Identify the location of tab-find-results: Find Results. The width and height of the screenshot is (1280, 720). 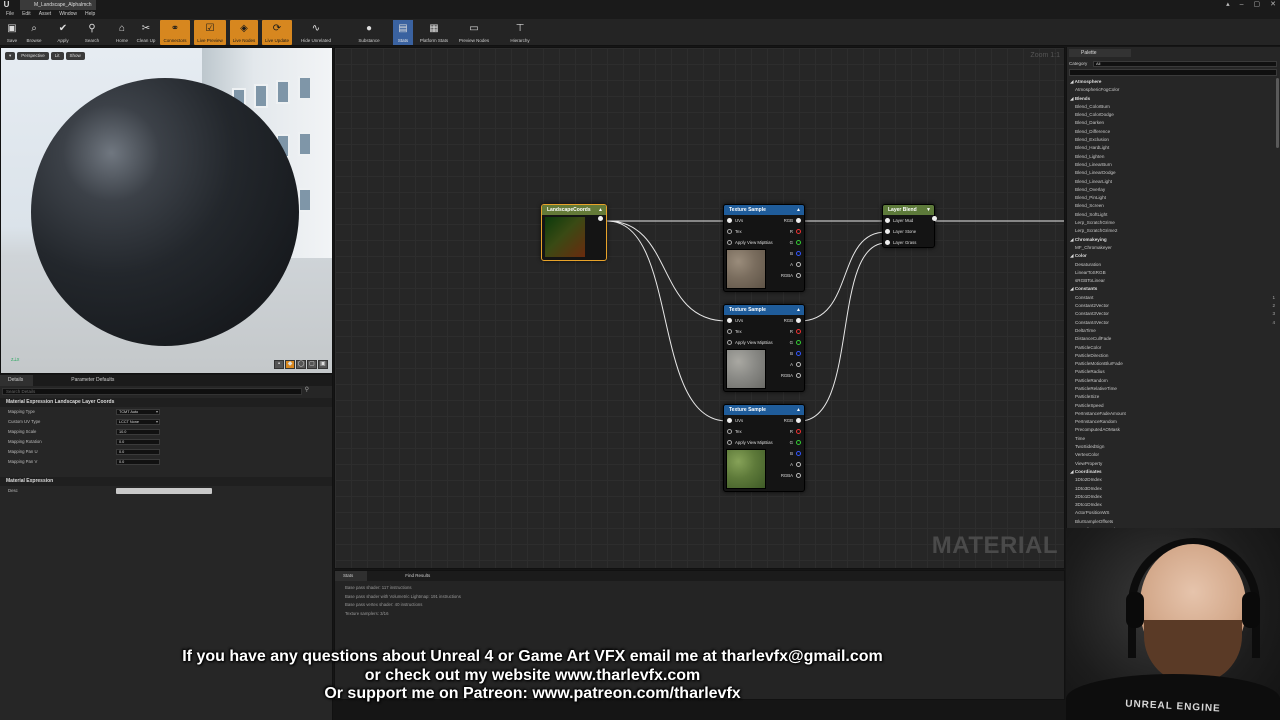
(420, 576).